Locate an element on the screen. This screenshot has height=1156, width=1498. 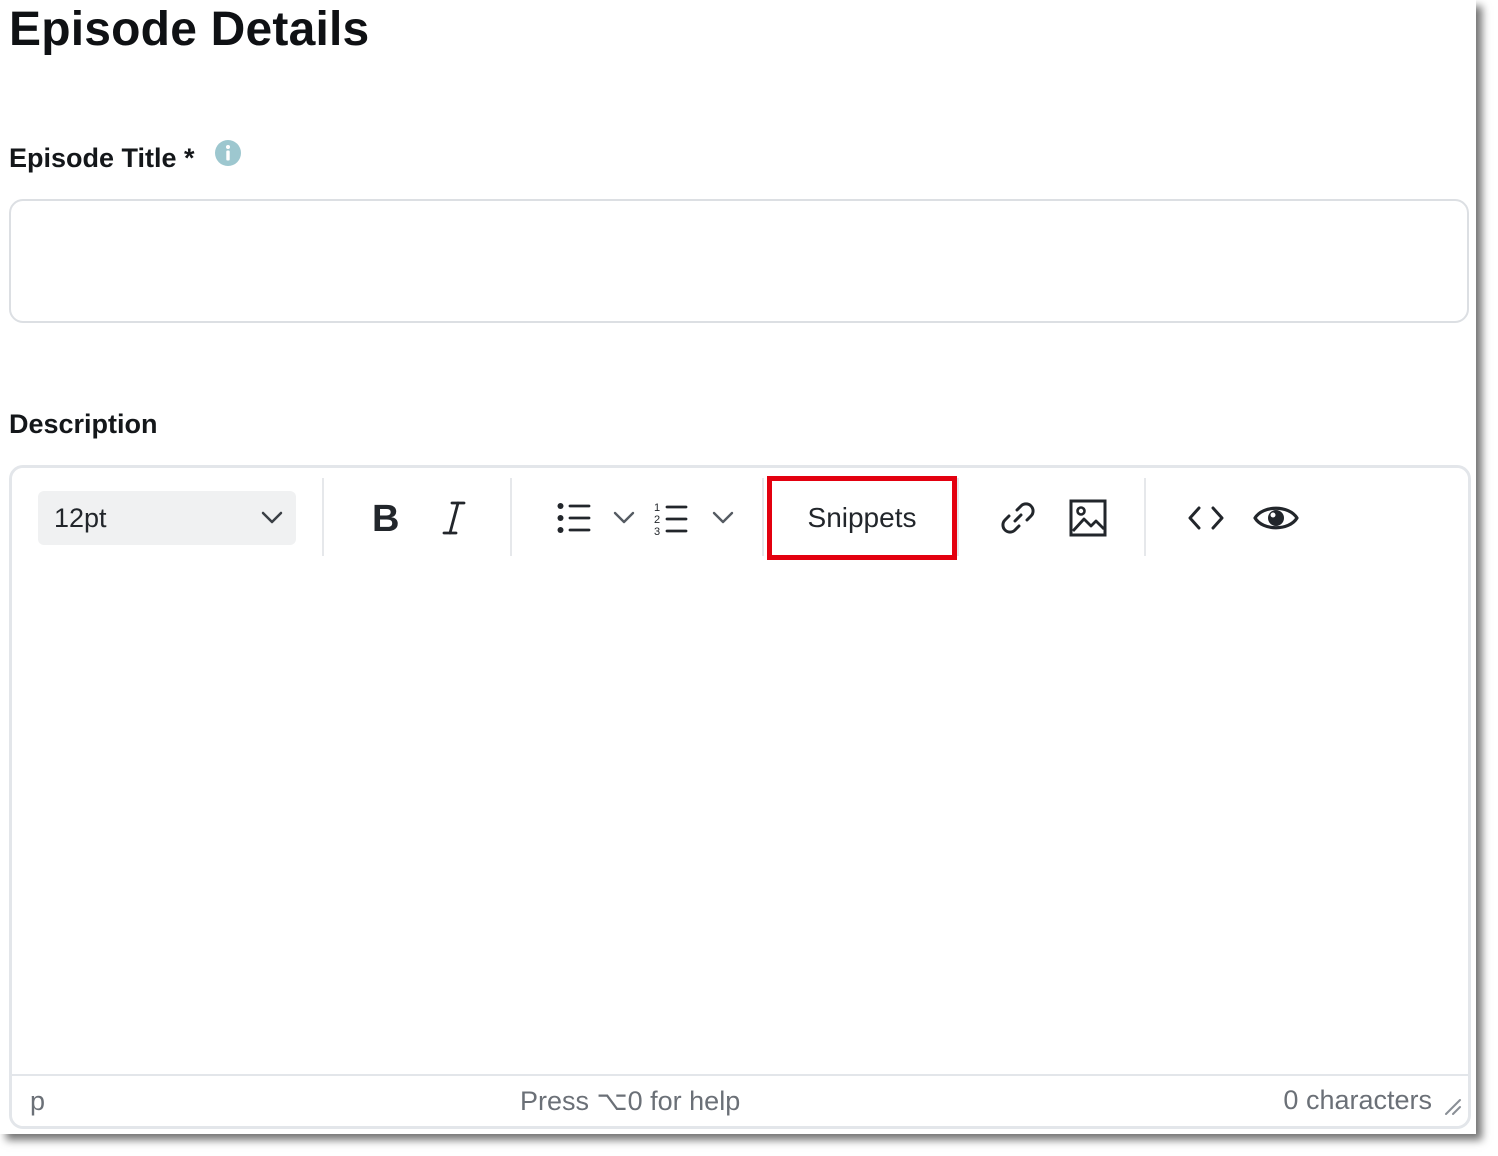
info-circle-icon is located at coordinates (228, 153).